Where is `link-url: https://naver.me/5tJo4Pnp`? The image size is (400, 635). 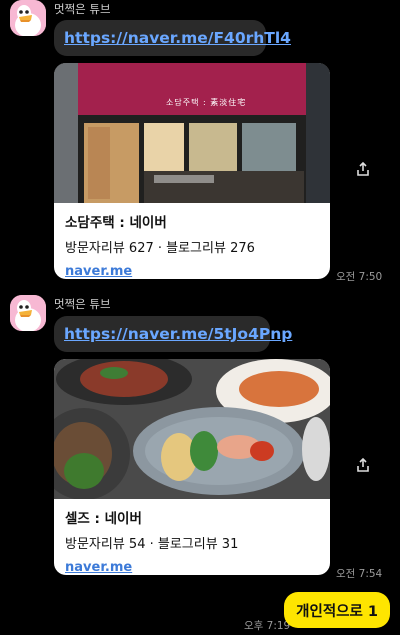
link-url: https://naver.me/5tJo4Pnp is located at coordinates (178, 334).